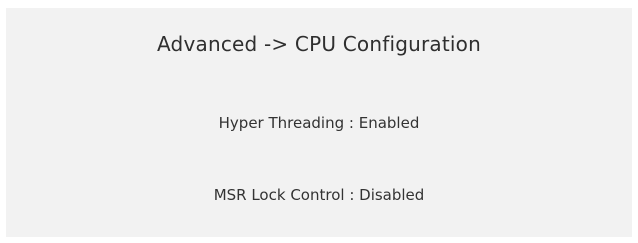  Describe the element at coordinates (281, 123) in the screenshot. I see `setting-label: Hyper Threading` at that location.